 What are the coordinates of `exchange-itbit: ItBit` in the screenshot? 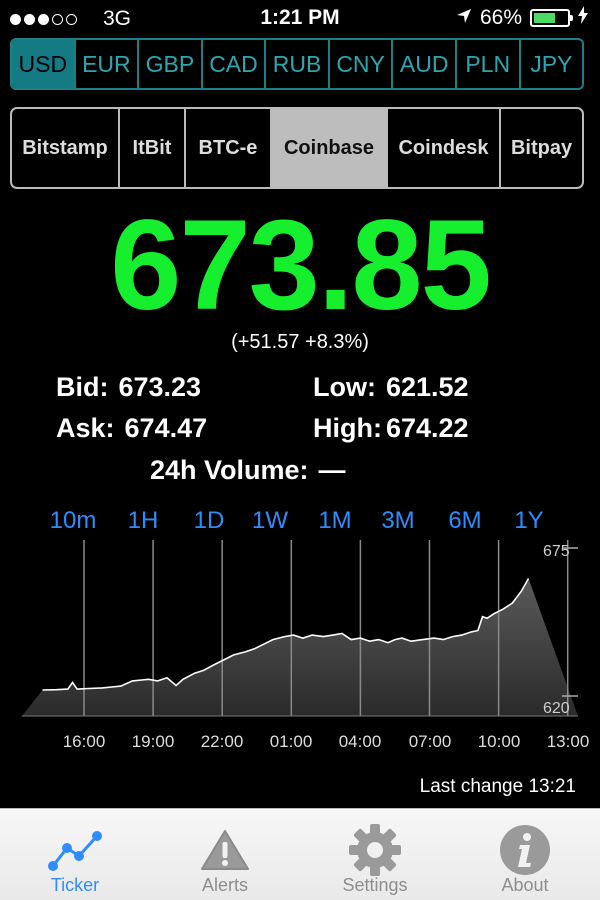 It's located at (153, 148).